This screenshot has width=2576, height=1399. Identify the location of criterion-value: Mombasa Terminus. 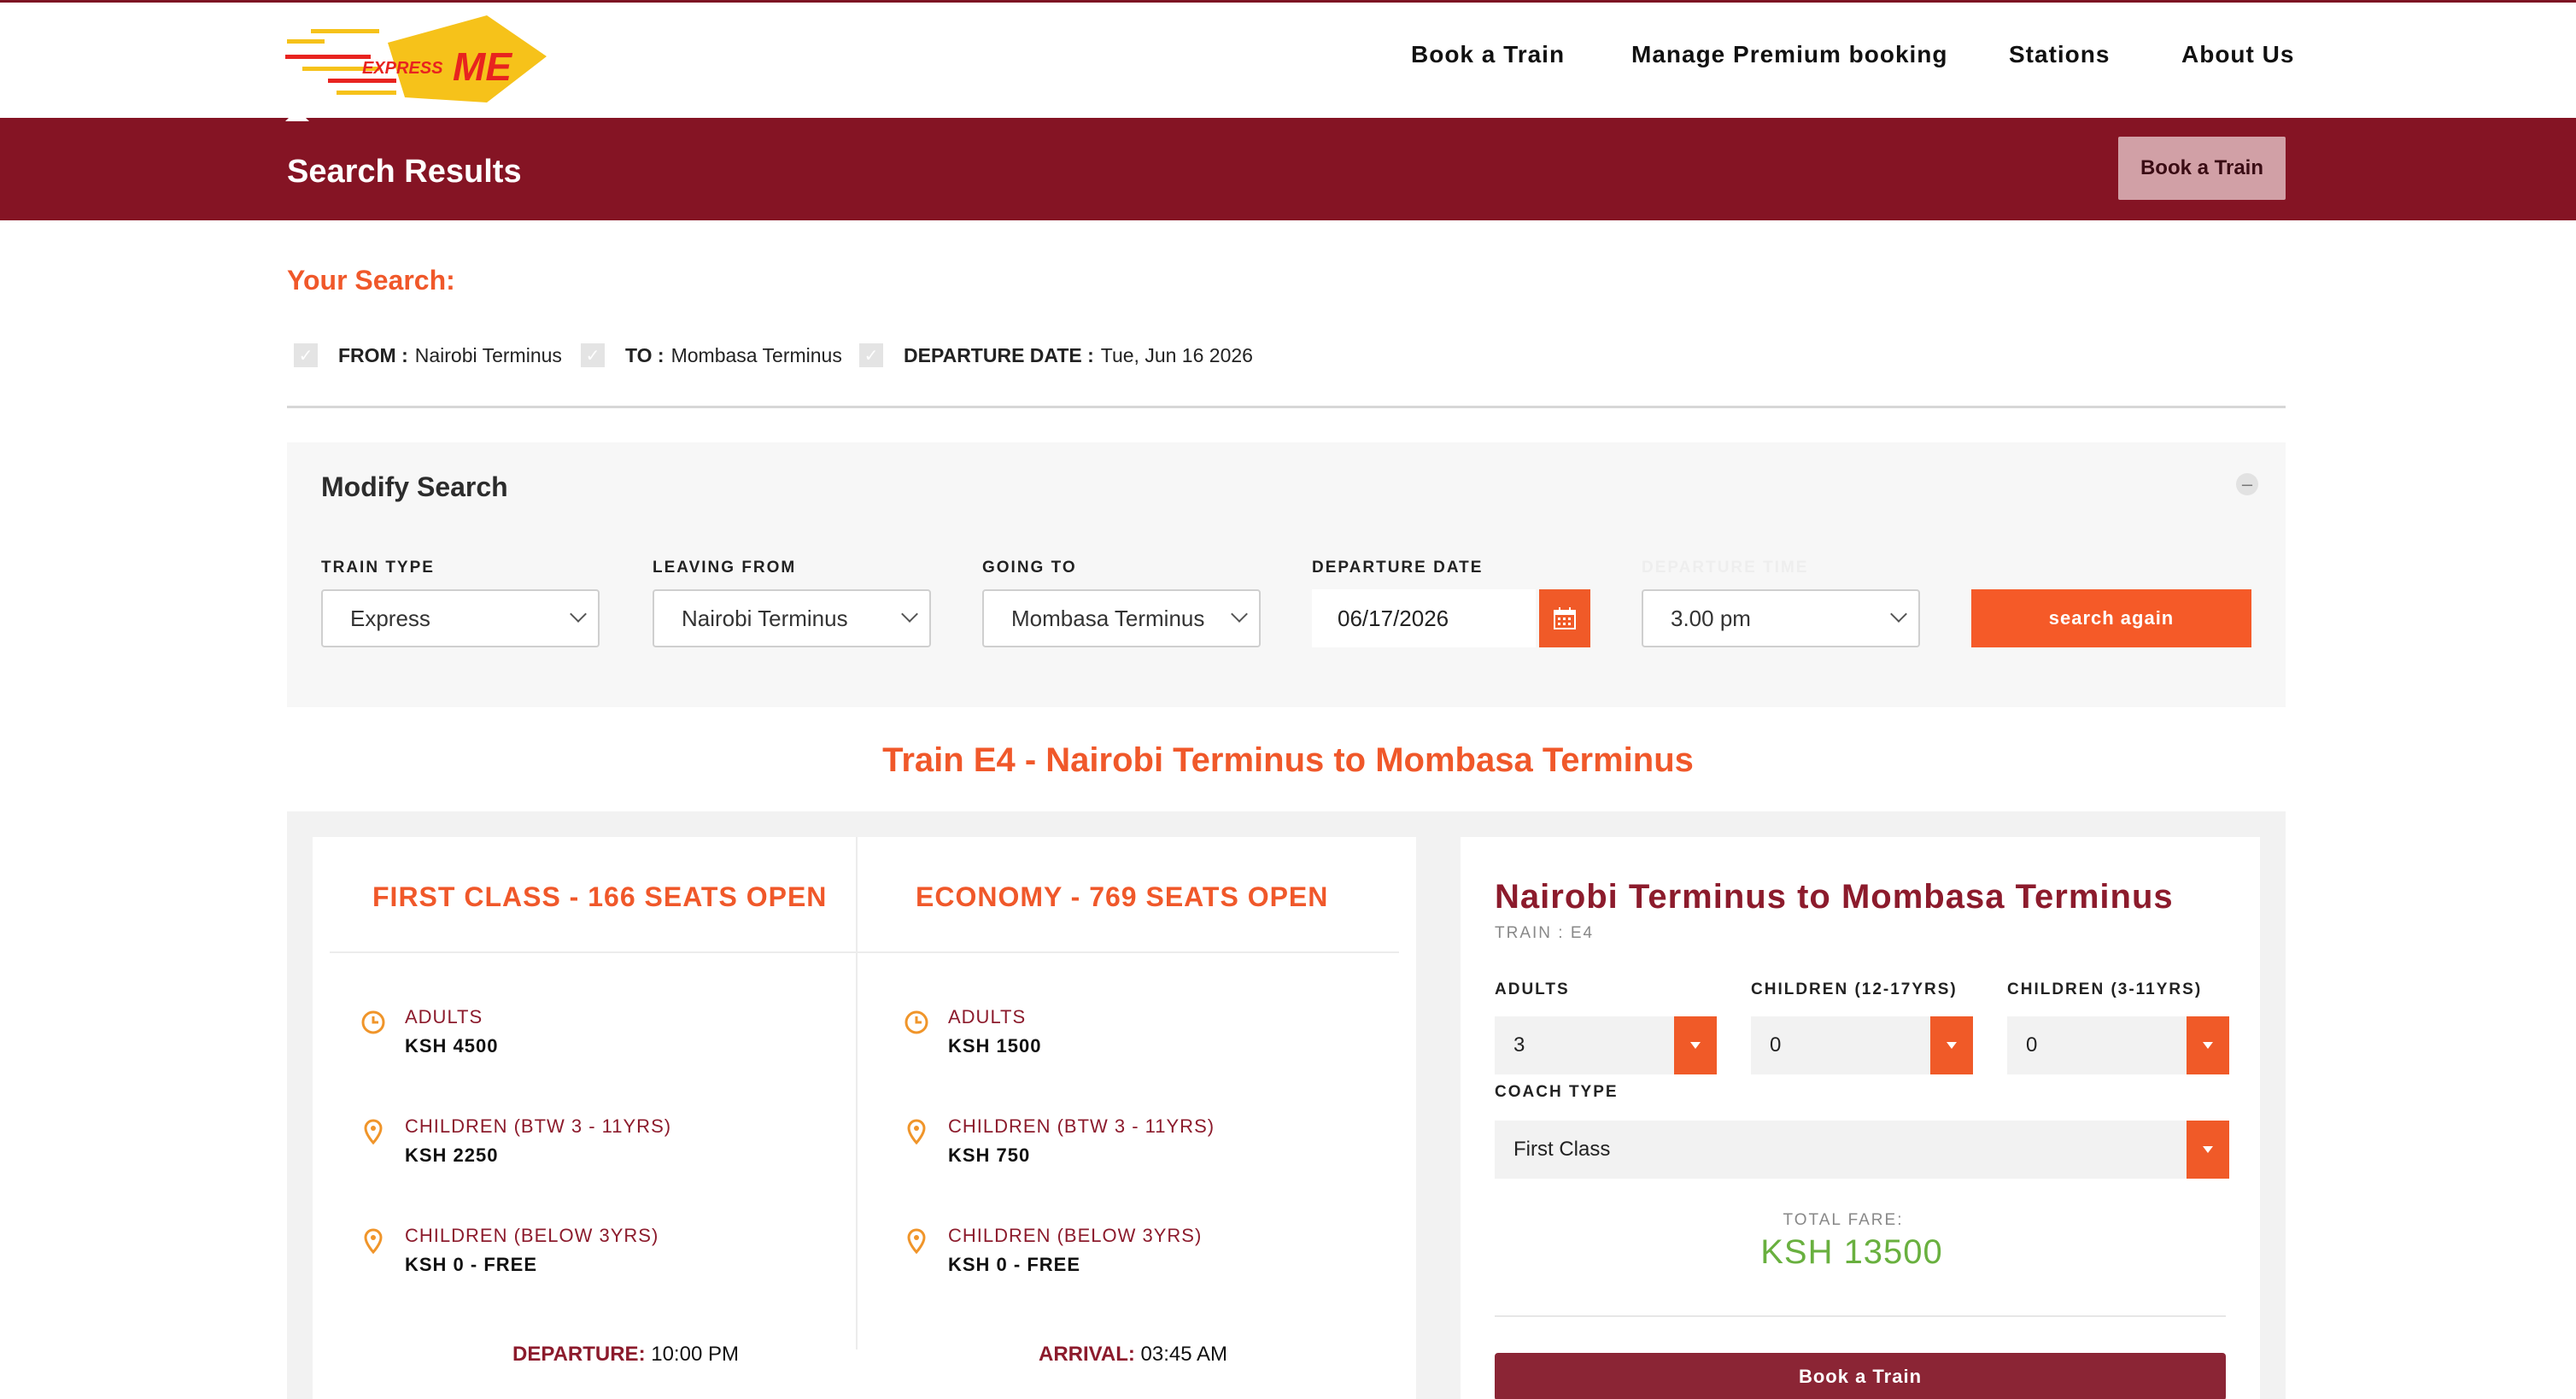
(756, 354).